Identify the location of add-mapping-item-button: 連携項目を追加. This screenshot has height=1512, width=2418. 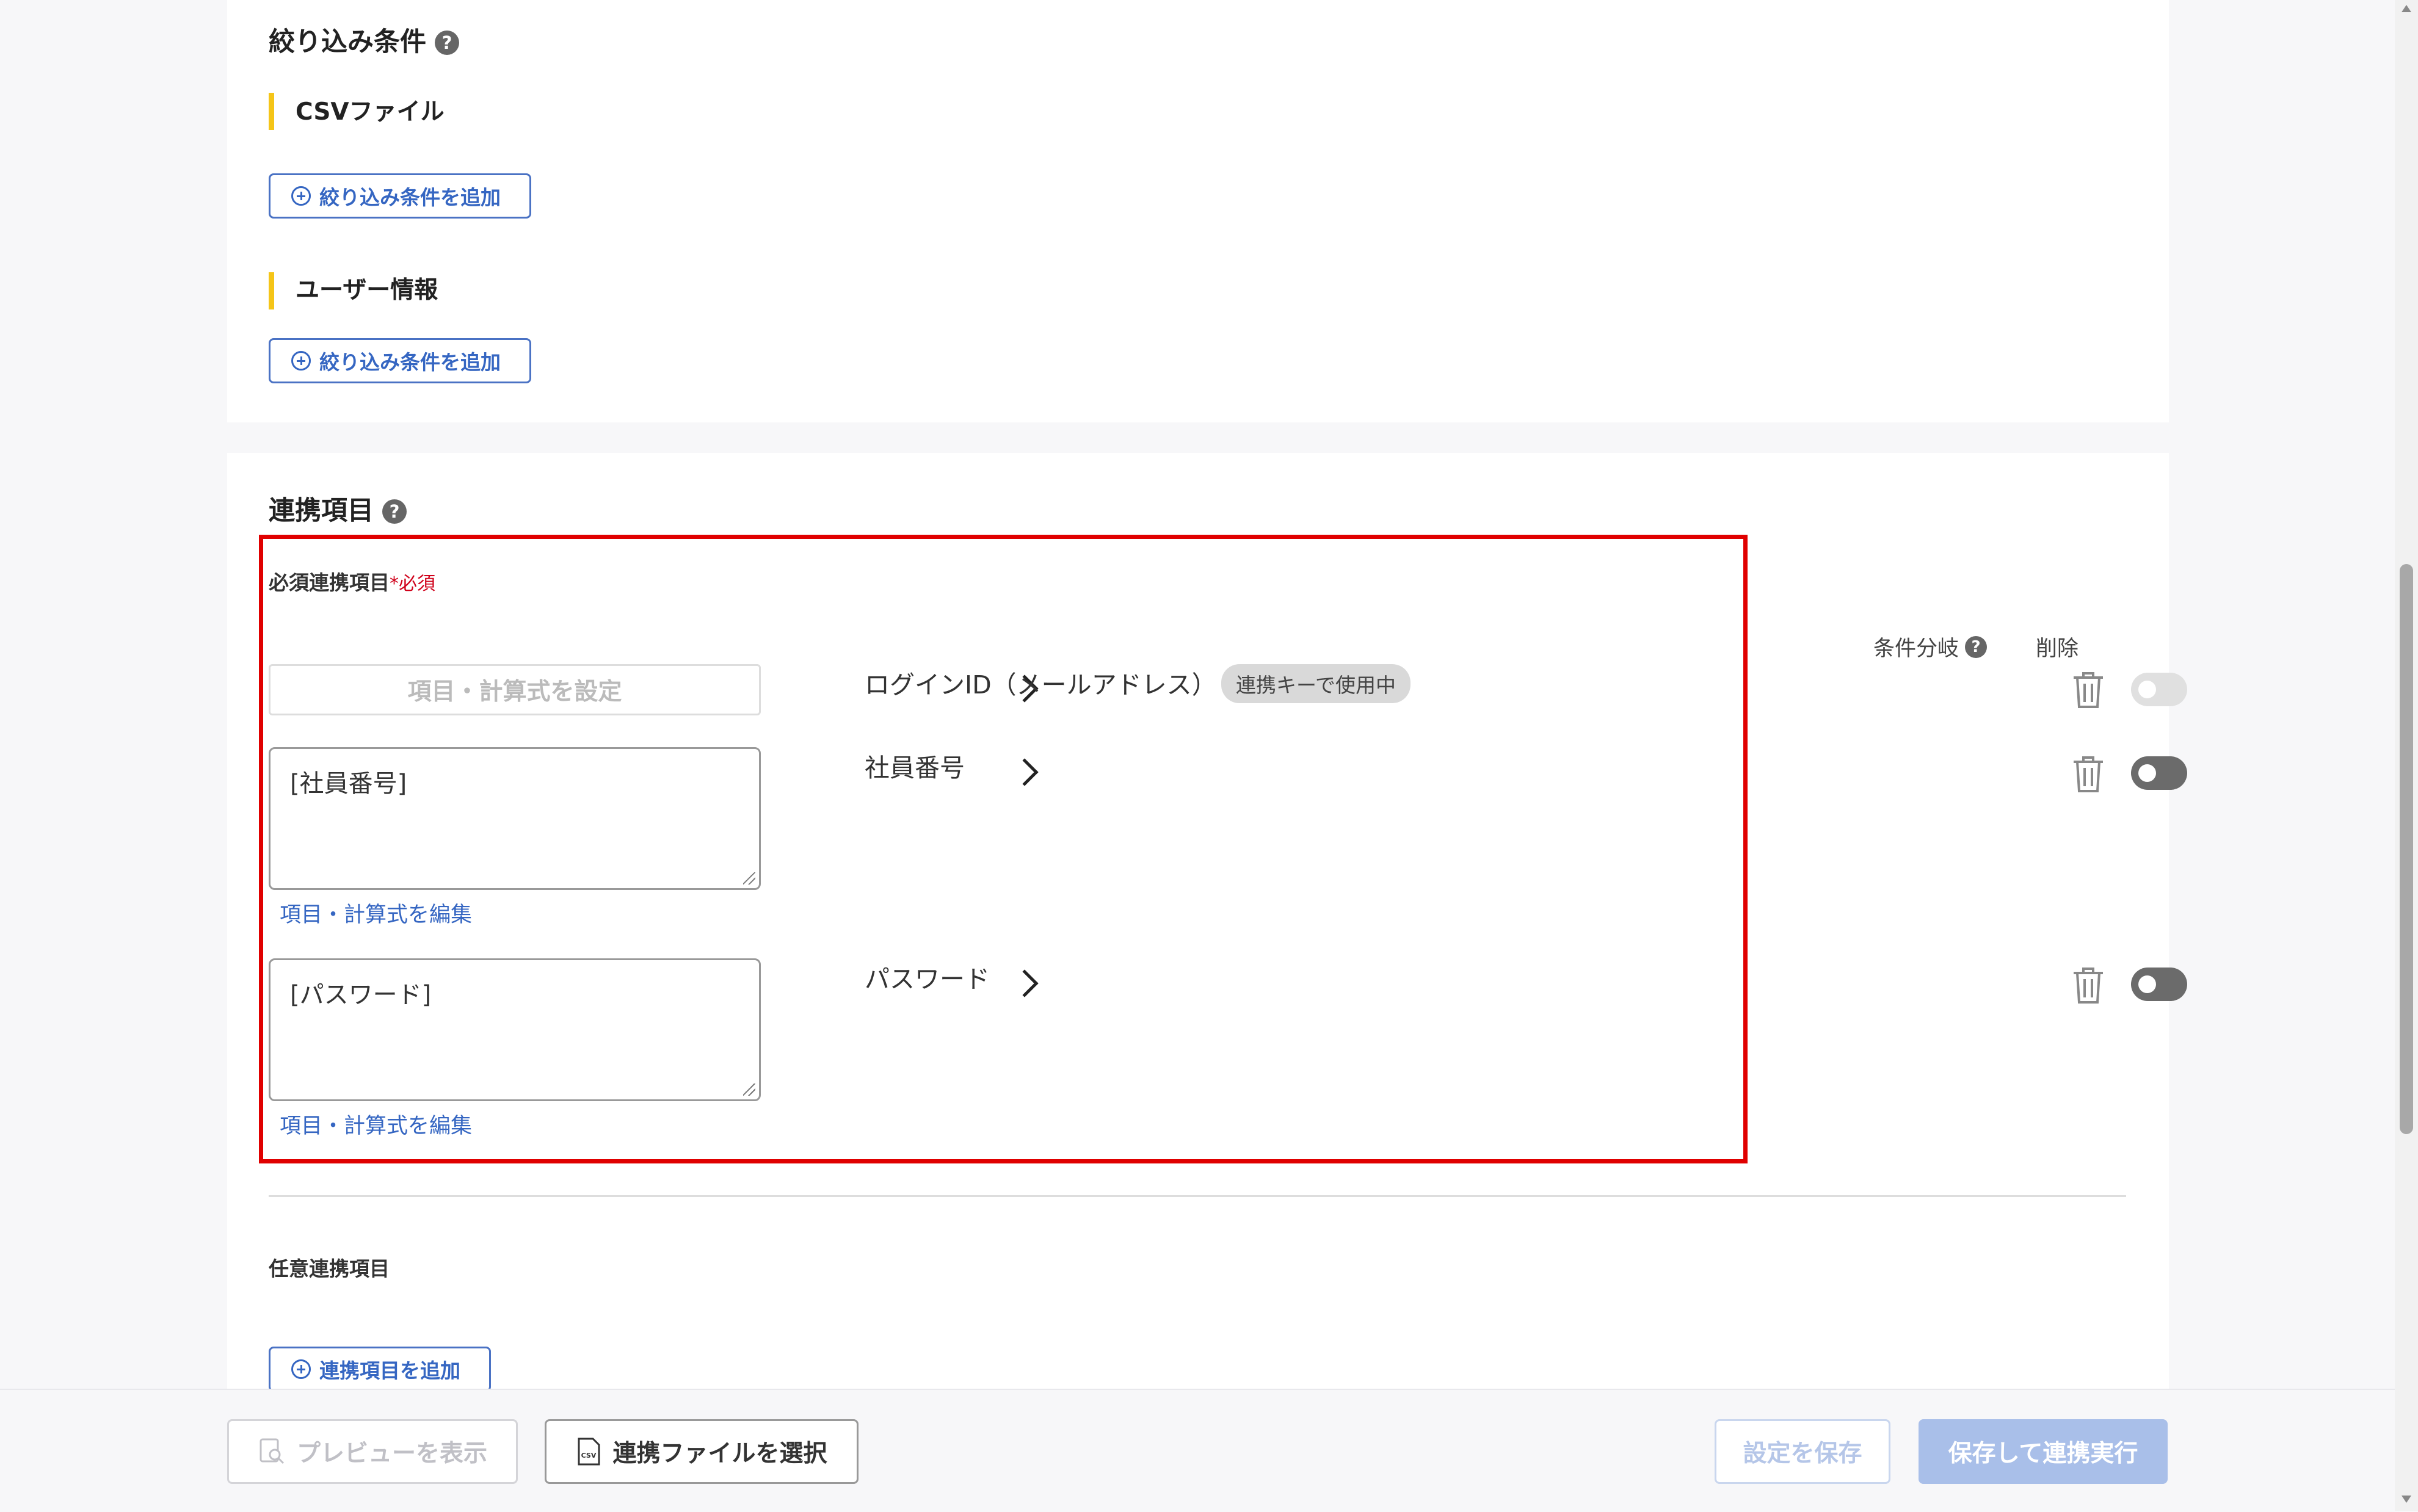
(380, 1369).